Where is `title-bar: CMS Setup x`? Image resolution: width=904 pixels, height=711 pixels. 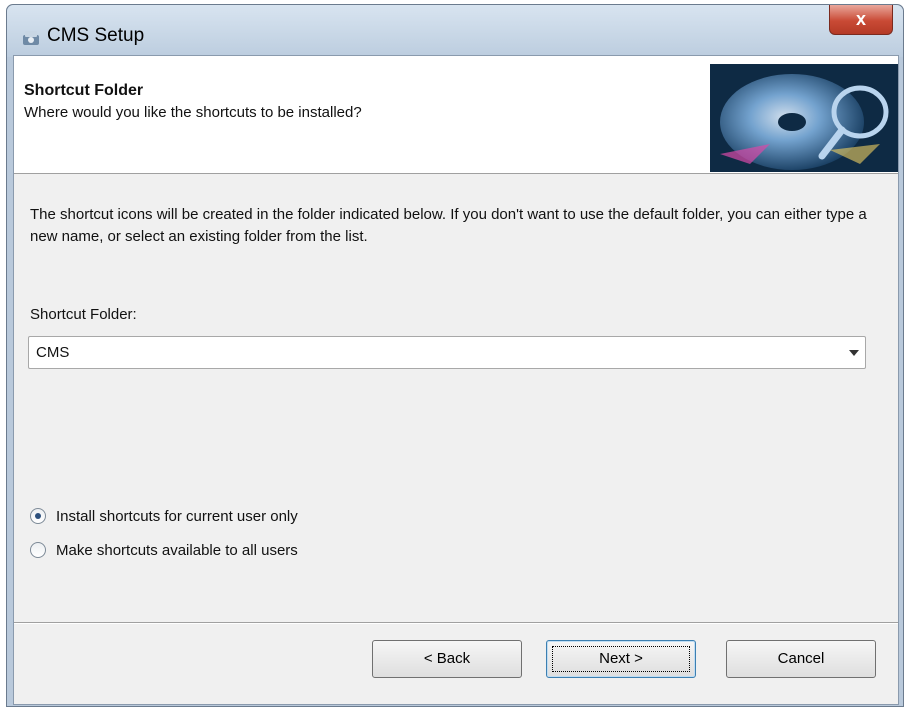
title-bar: CMS Setup x is located at coordinates (455, 31).